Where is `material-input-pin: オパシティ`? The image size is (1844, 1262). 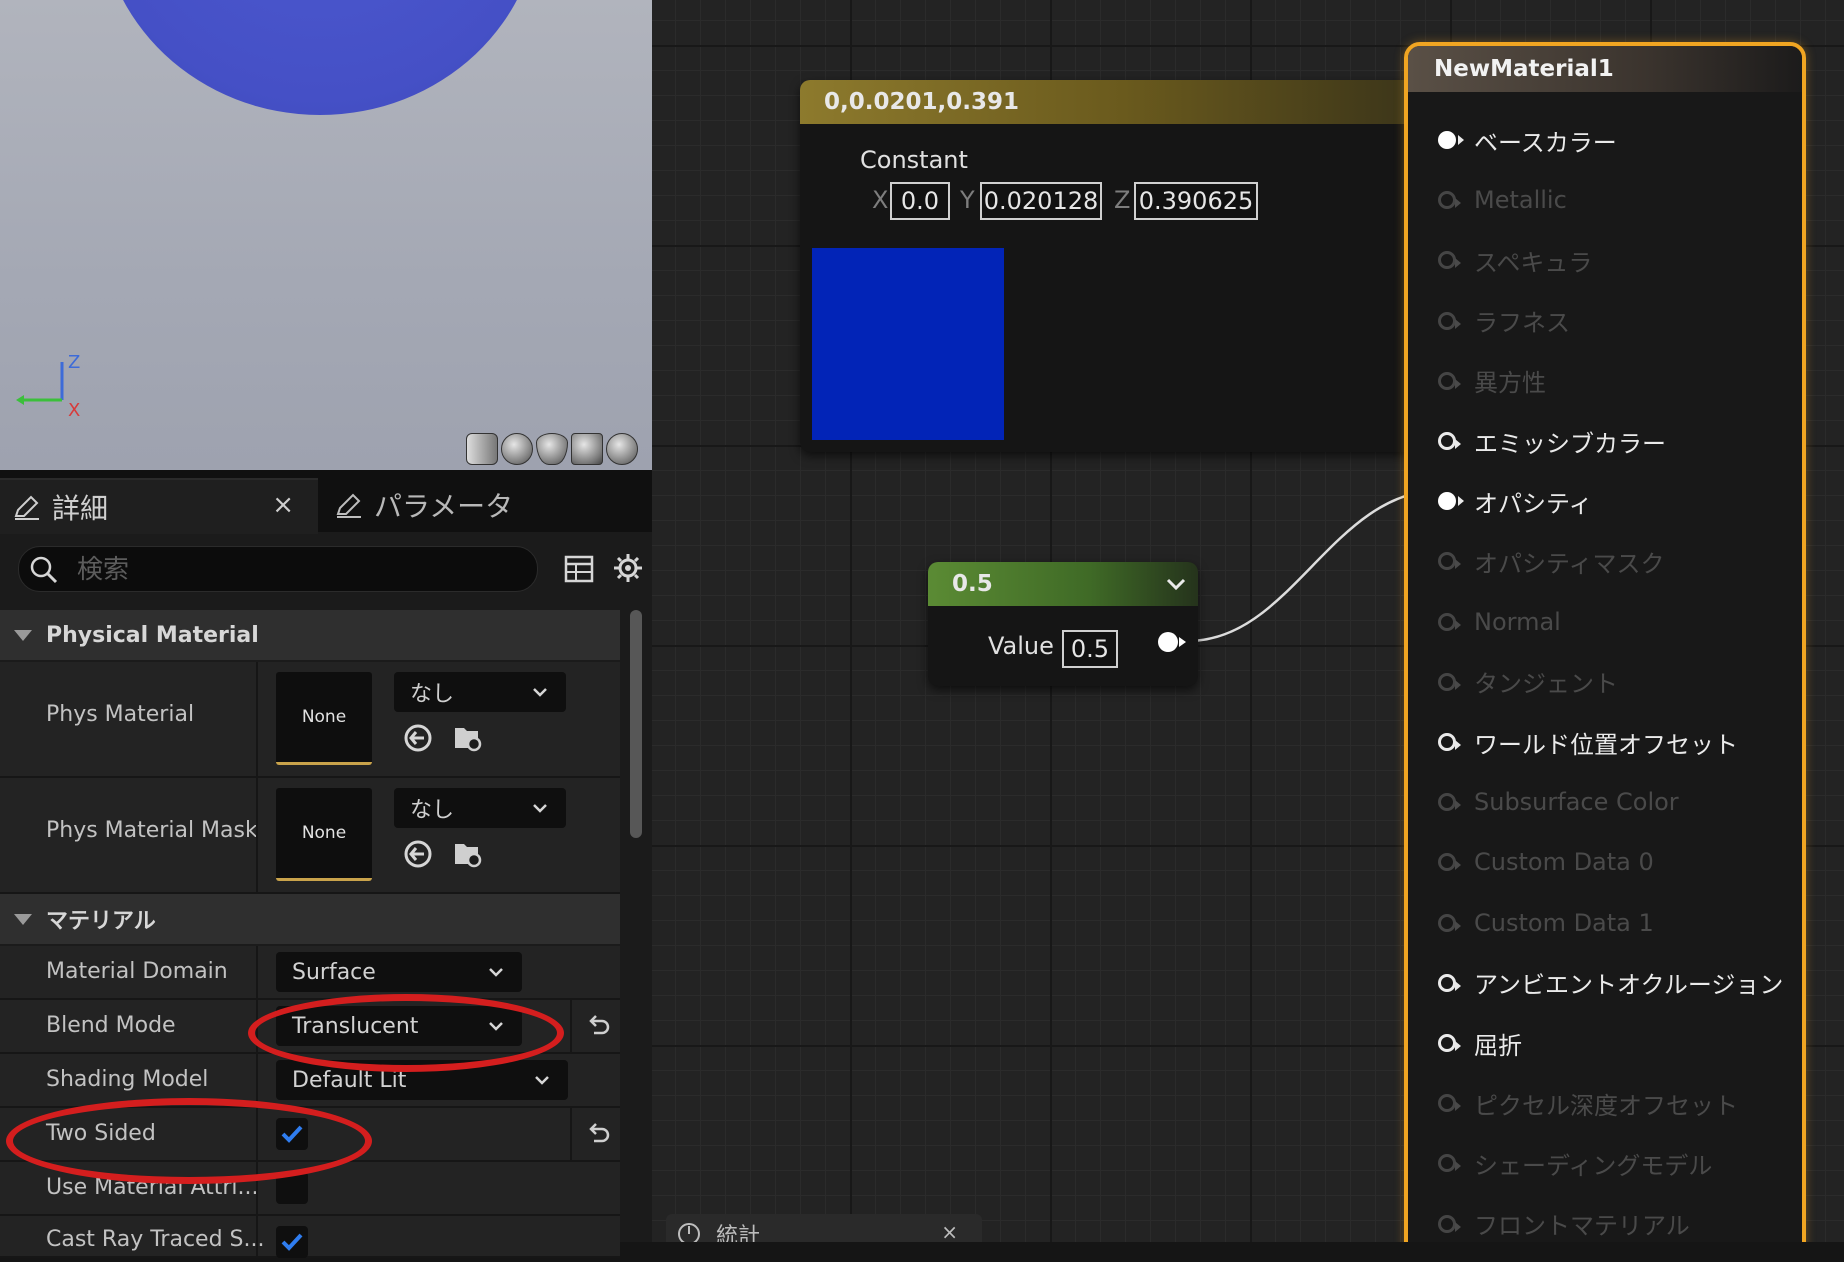 material-input-pin: オパシティ is located at coordinates (1515, 501).